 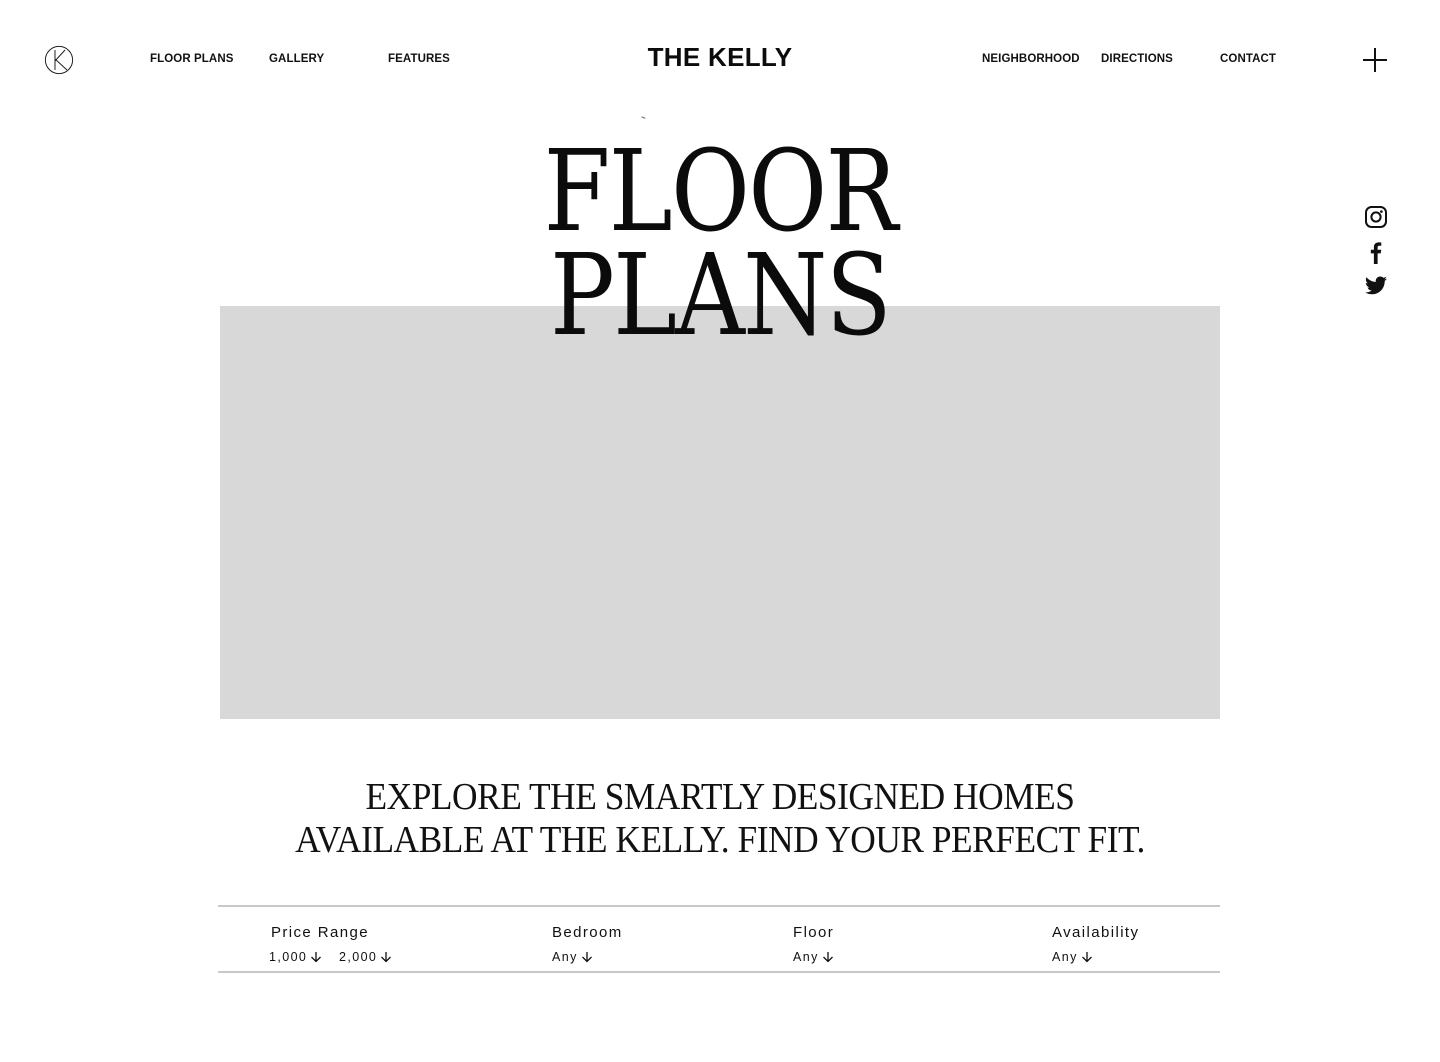 I want to click on twitter-icon, so click(x=1376, y=286).